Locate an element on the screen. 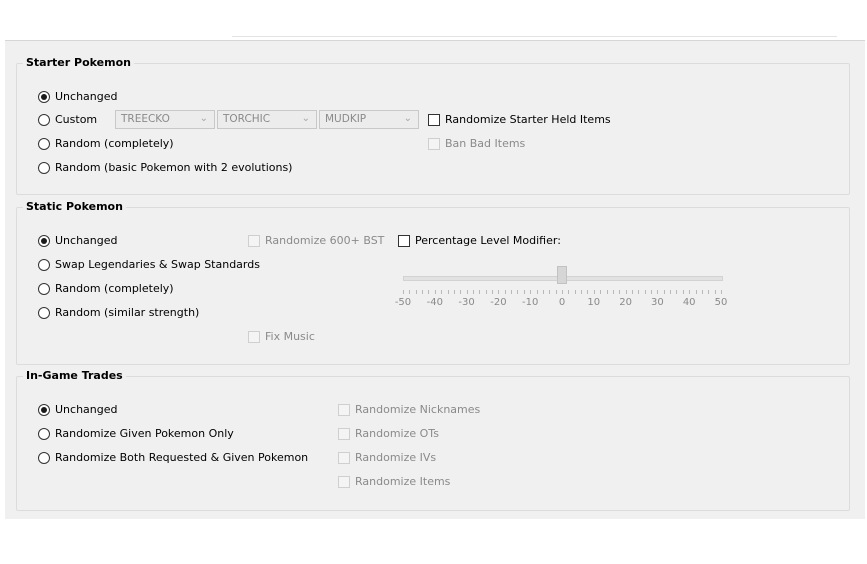  checkbox-label: Ban Bad Items is located at coordinates (485, 143).